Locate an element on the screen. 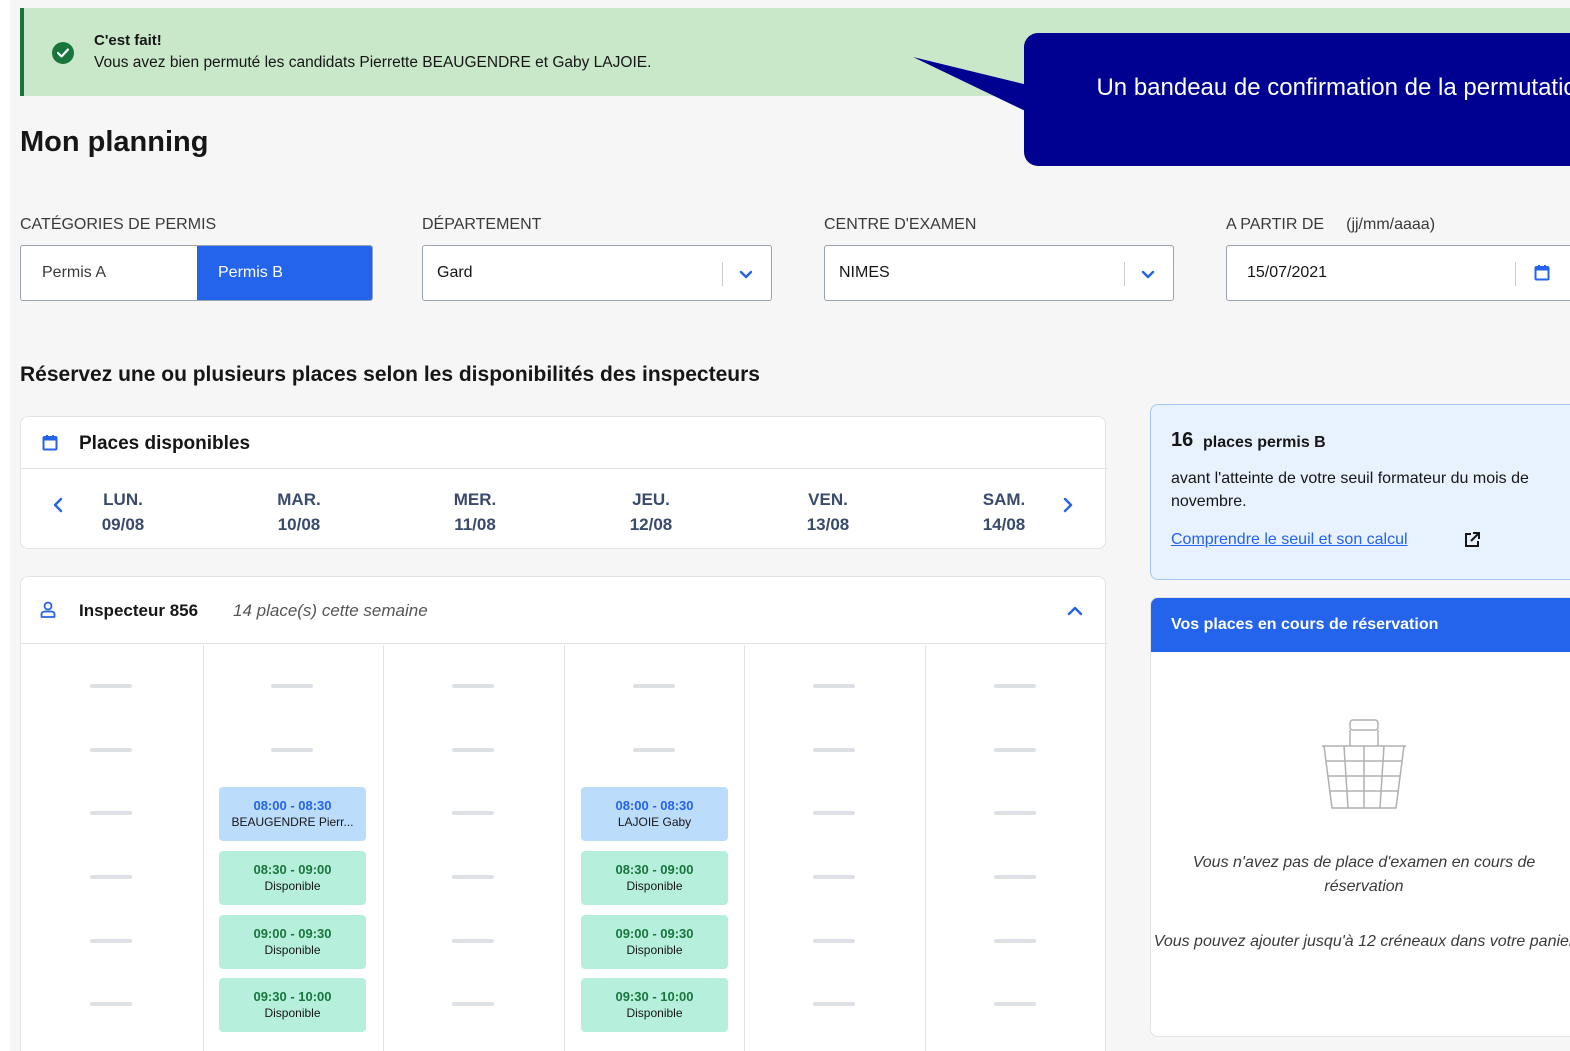 This screenshot has width=1570, height=1051. departement-value: Gard is located at coordinates (455, 272).